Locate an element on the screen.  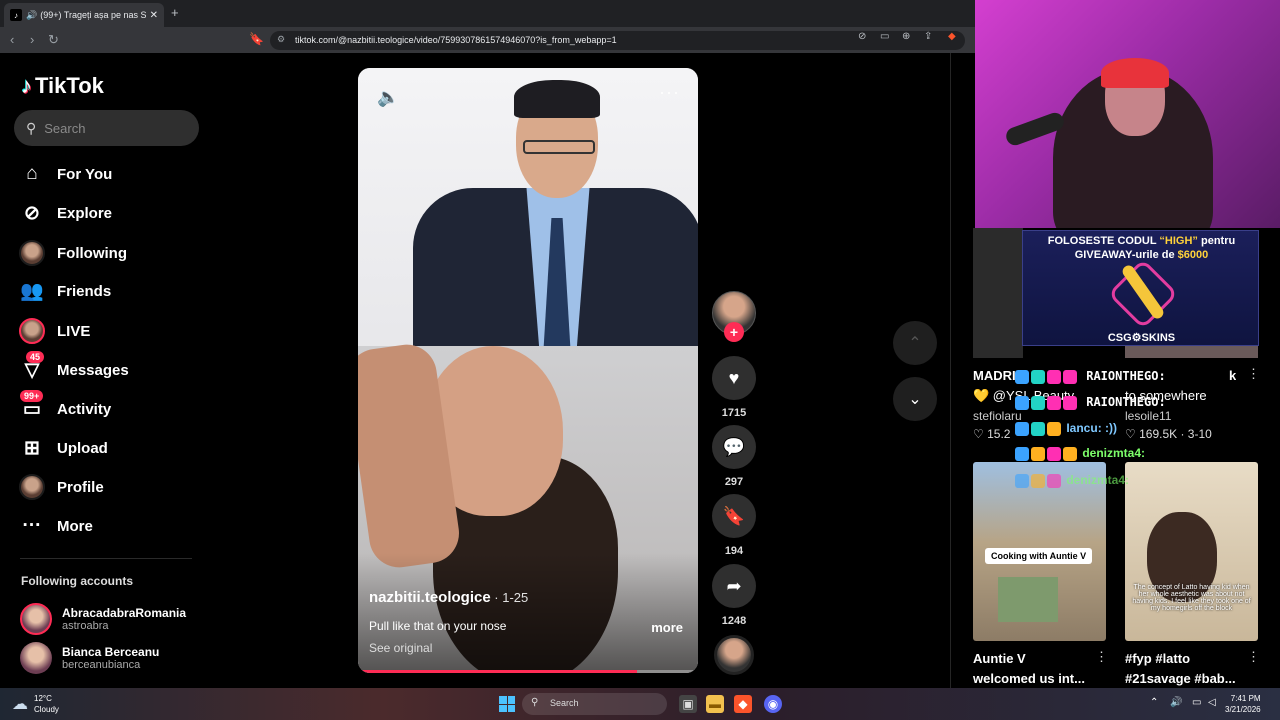
account-item: AbracadabraRomania astroabra is located at coordinates (103, 619).